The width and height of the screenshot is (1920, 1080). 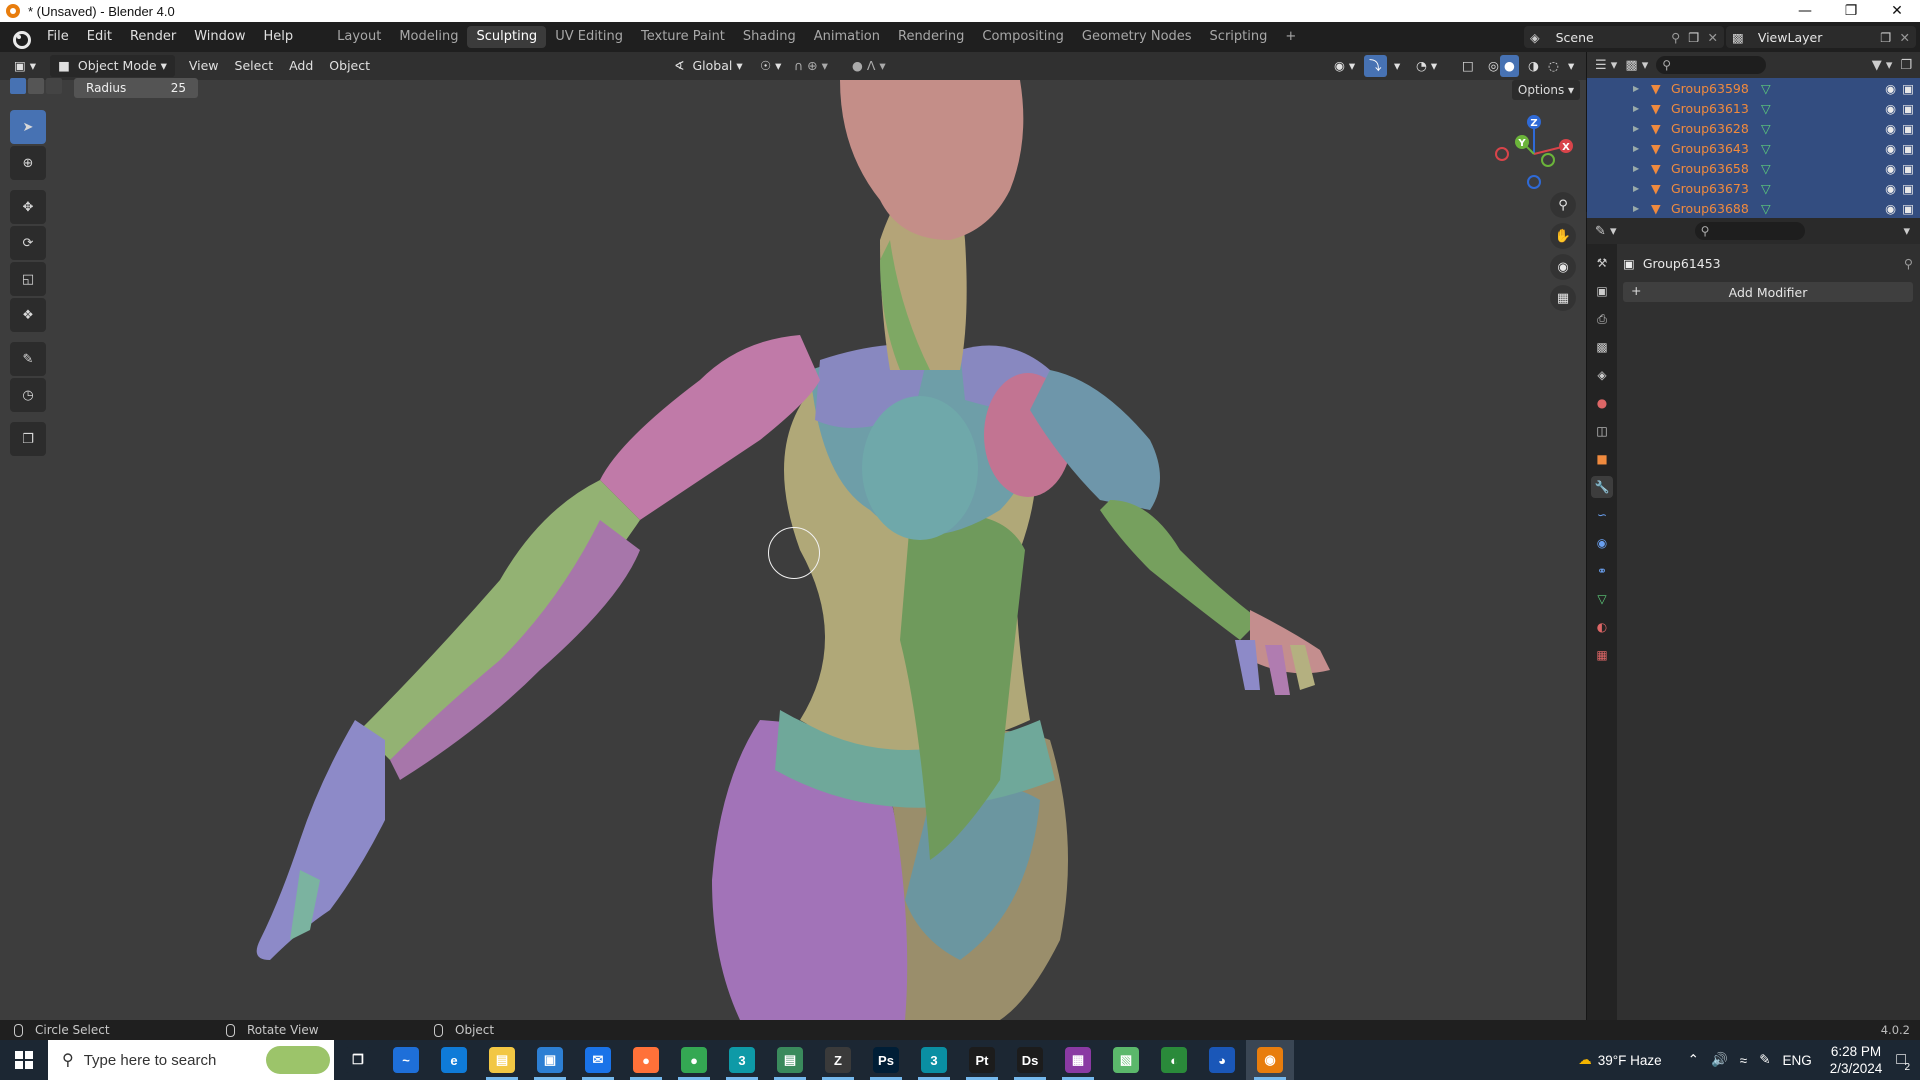 What do you see at coordinates (982, 1060) in the screenshot?
I see `taskbar-app-pt: Pt` at bounding box center [982, 1060].